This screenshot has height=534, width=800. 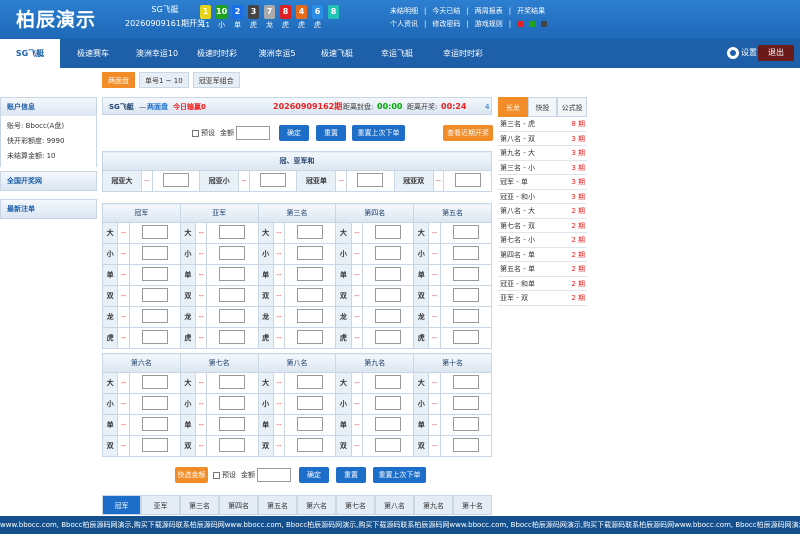 What do you see at coordinates (446, 11) in the screenshot?
I see `header-link: 今天已结` at bounding box center [446, 11].